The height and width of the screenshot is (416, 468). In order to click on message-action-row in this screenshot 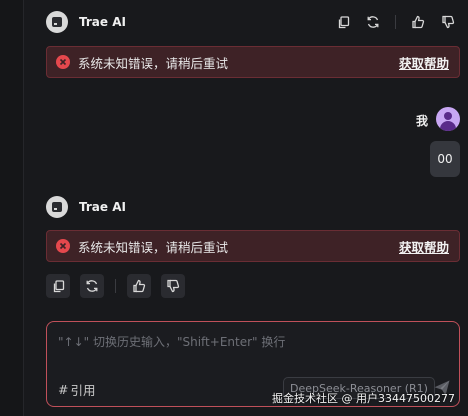, I will do `click(115, 286)`.